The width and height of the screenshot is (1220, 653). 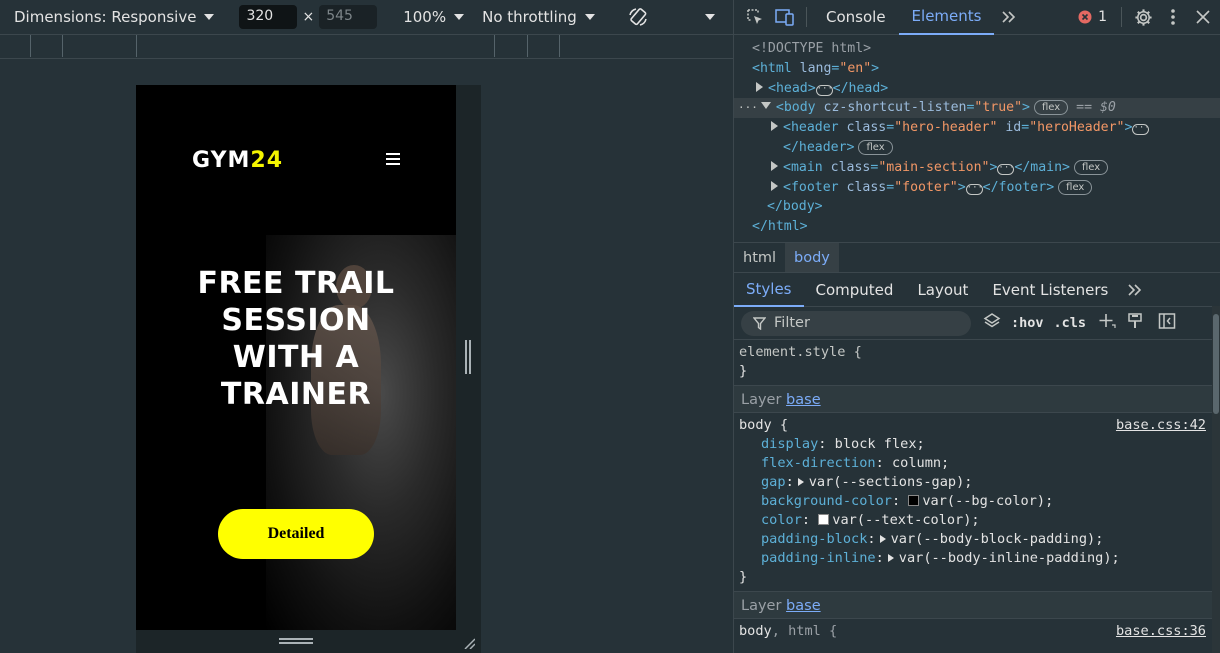 What do you see at coordinates (268, 17) in the screenshot?
I see `width-input: 320` at bounding box center [268, 17].